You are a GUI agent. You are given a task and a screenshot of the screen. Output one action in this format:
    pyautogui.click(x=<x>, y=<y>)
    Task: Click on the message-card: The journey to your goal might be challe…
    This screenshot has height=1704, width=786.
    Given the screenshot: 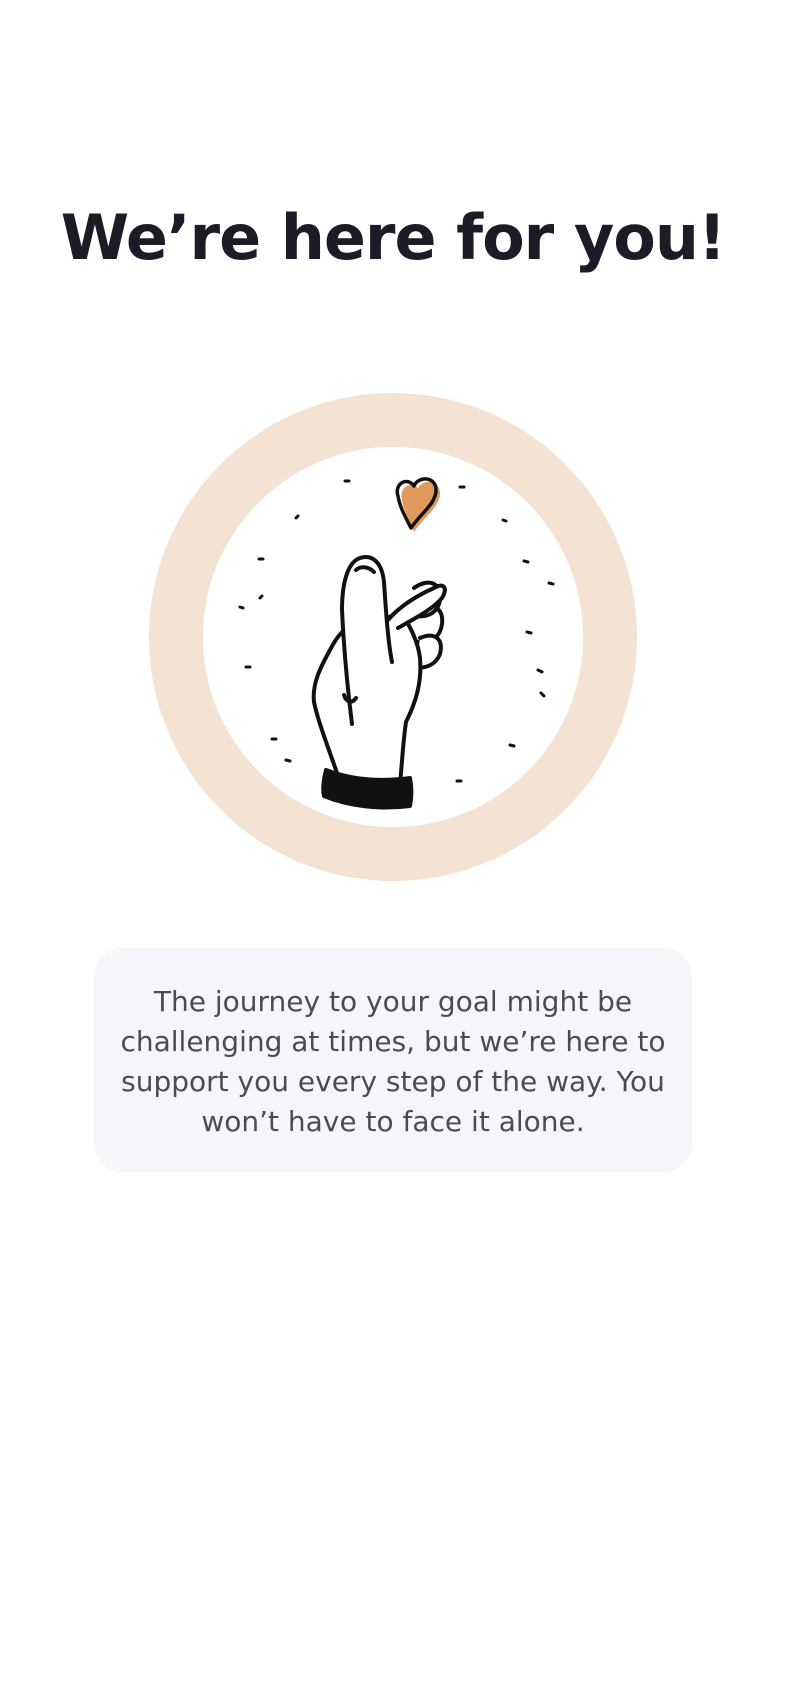 What is the action you would take?
    pyautogui.click(x=393, y=1060)
    